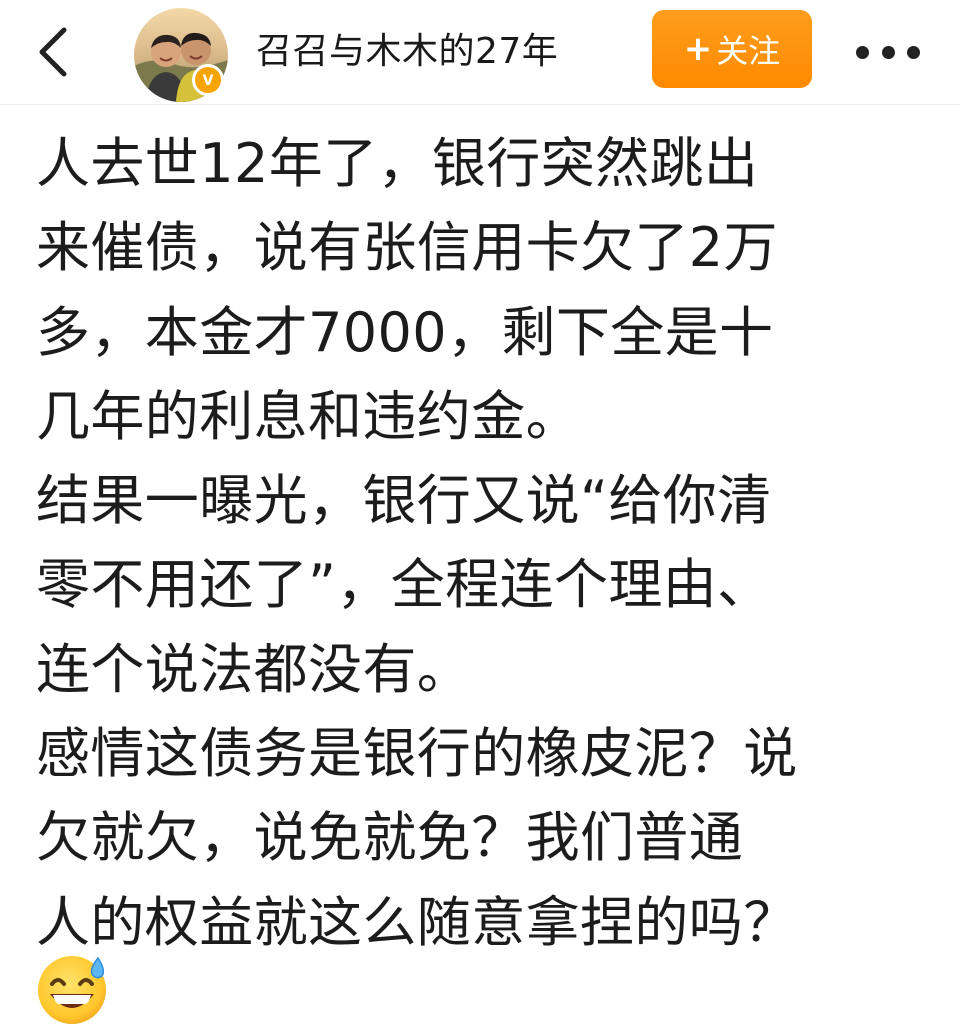  I want to click on more-horizontal-icon, so click(888, 52).